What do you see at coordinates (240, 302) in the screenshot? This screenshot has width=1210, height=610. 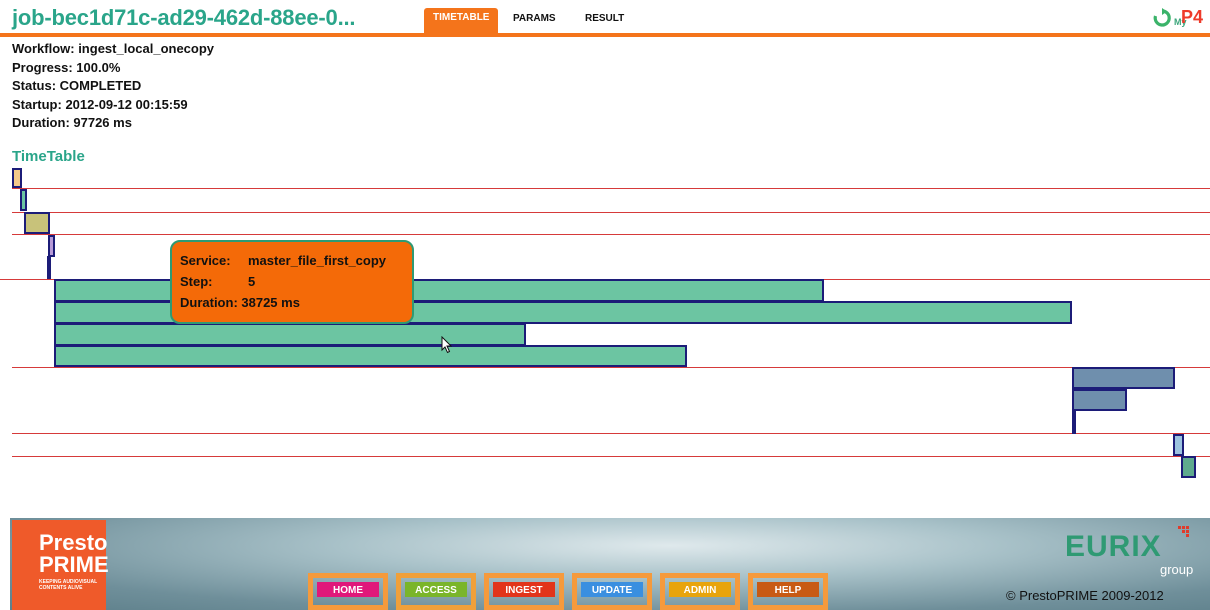 I see `tooltip-duration: Duration: 38725 ms` at bounding box center [240, 302].